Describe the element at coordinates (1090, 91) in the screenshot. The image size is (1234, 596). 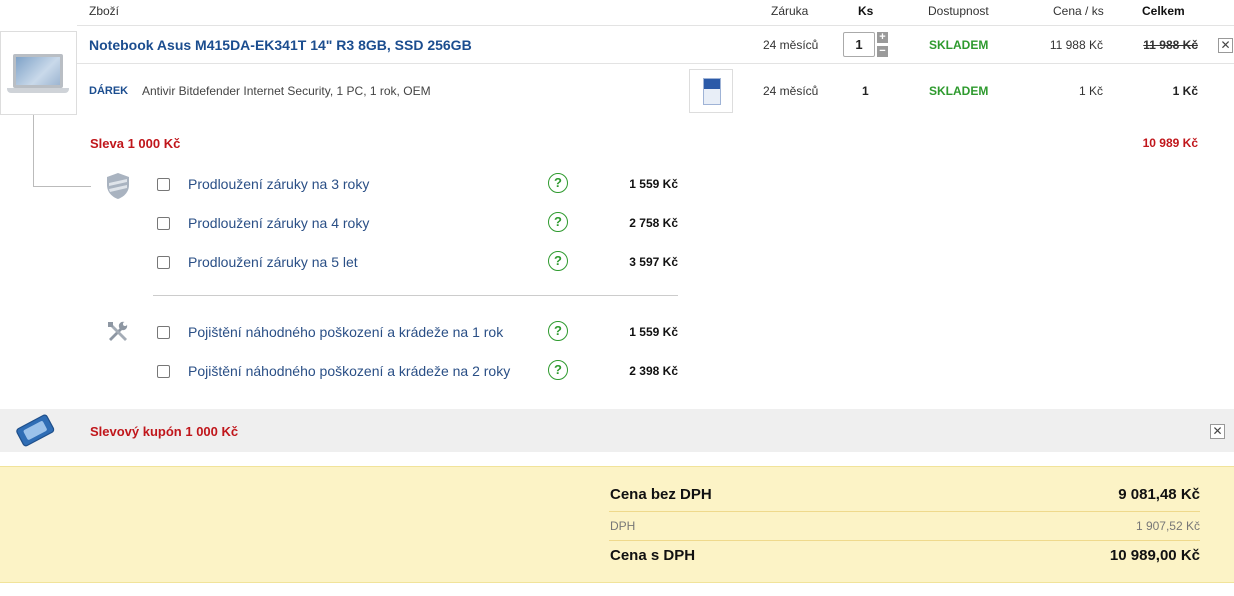
I see `gift-unit-price: 1 Kč` at that location.